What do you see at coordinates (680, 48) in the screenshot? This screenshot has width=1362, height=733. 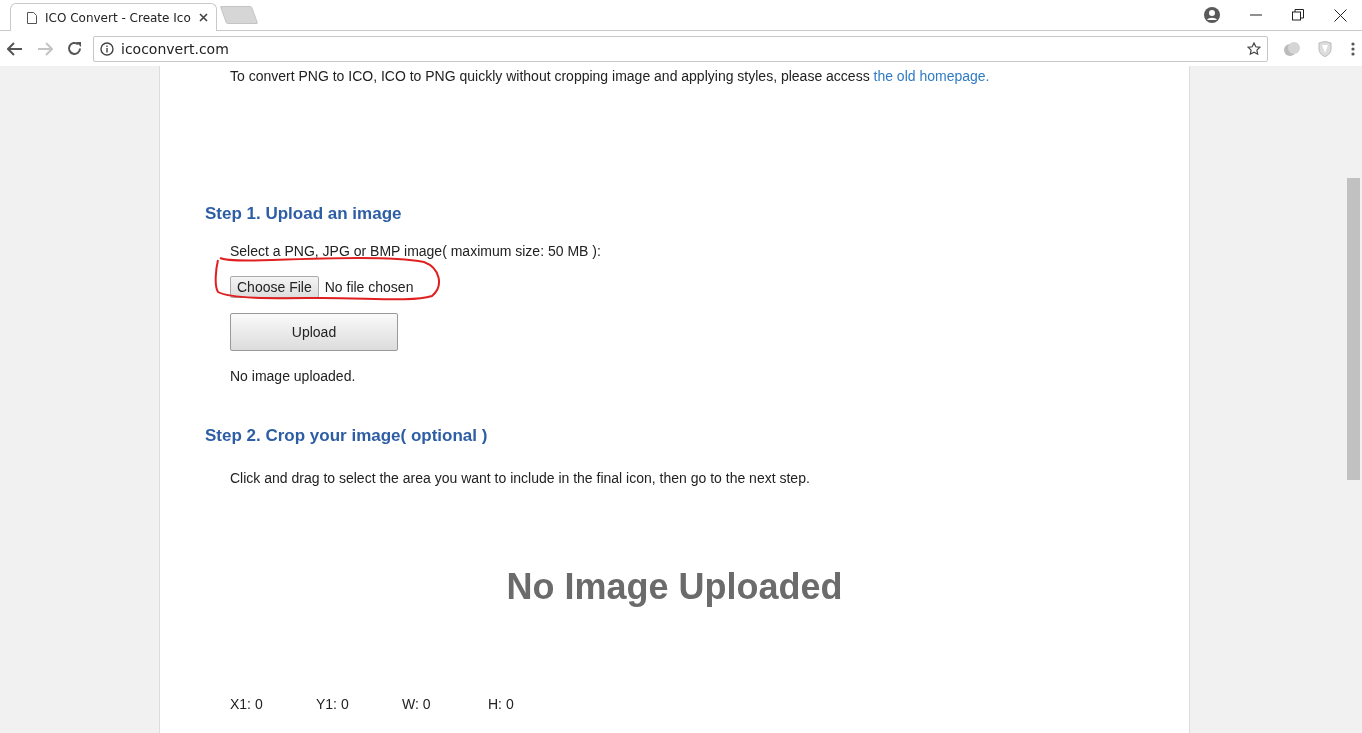 I see `address-bar: icoconvert.com` at bounding box center [680, 48].